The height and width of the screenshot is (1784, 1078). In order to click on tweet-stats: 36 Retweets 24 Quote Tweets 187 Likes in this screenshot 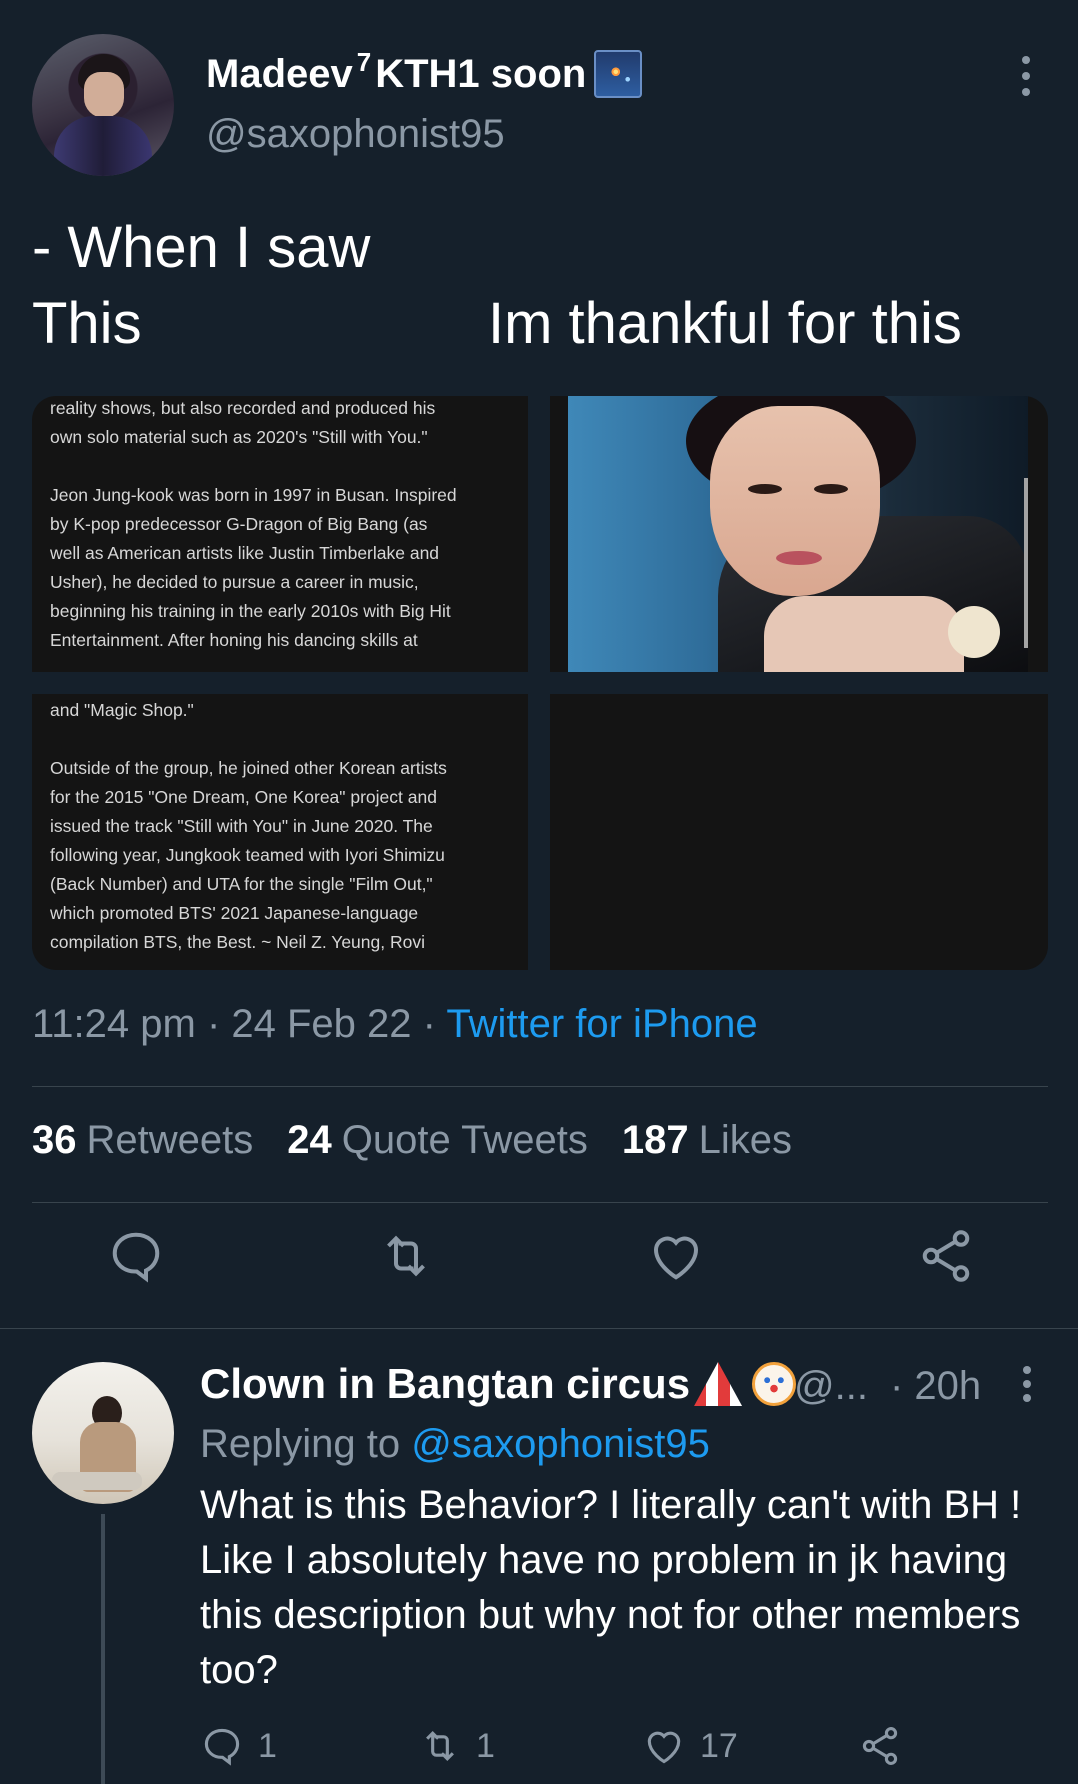, I will do `click(412, 1140)`.